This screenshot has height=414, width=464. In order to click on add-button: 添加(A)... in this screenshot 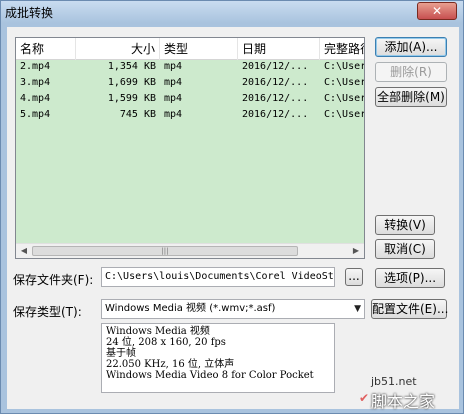, I will do `click(411, 47)`.